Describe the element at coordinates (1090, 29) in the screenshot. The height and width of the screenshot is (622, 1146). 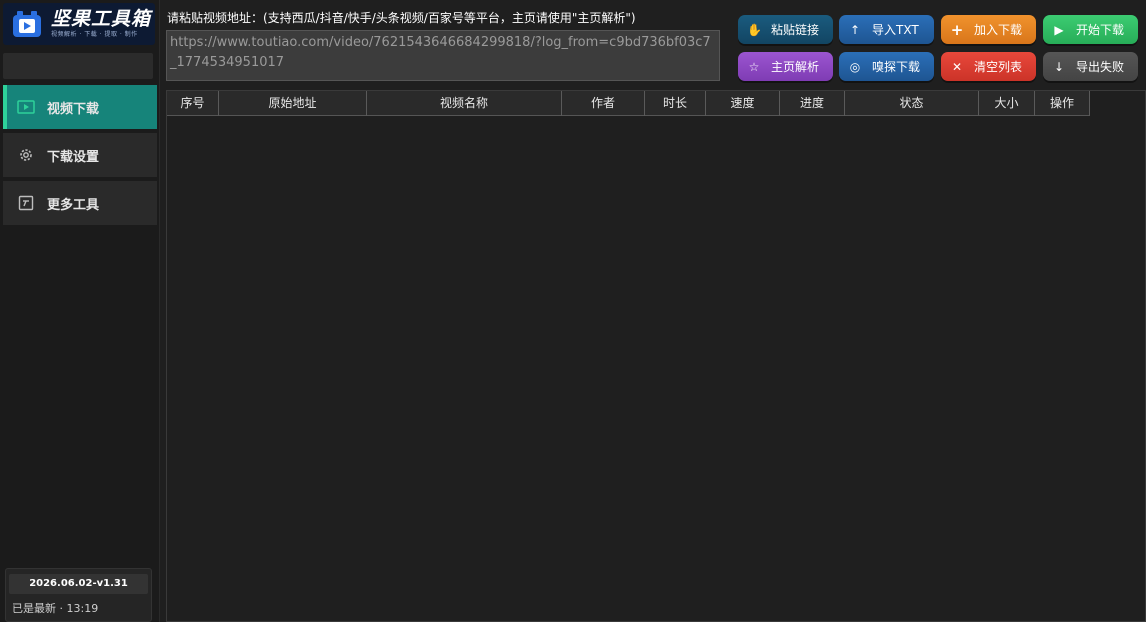
I see `start-download-button: ▶ 开始下载` at that location.